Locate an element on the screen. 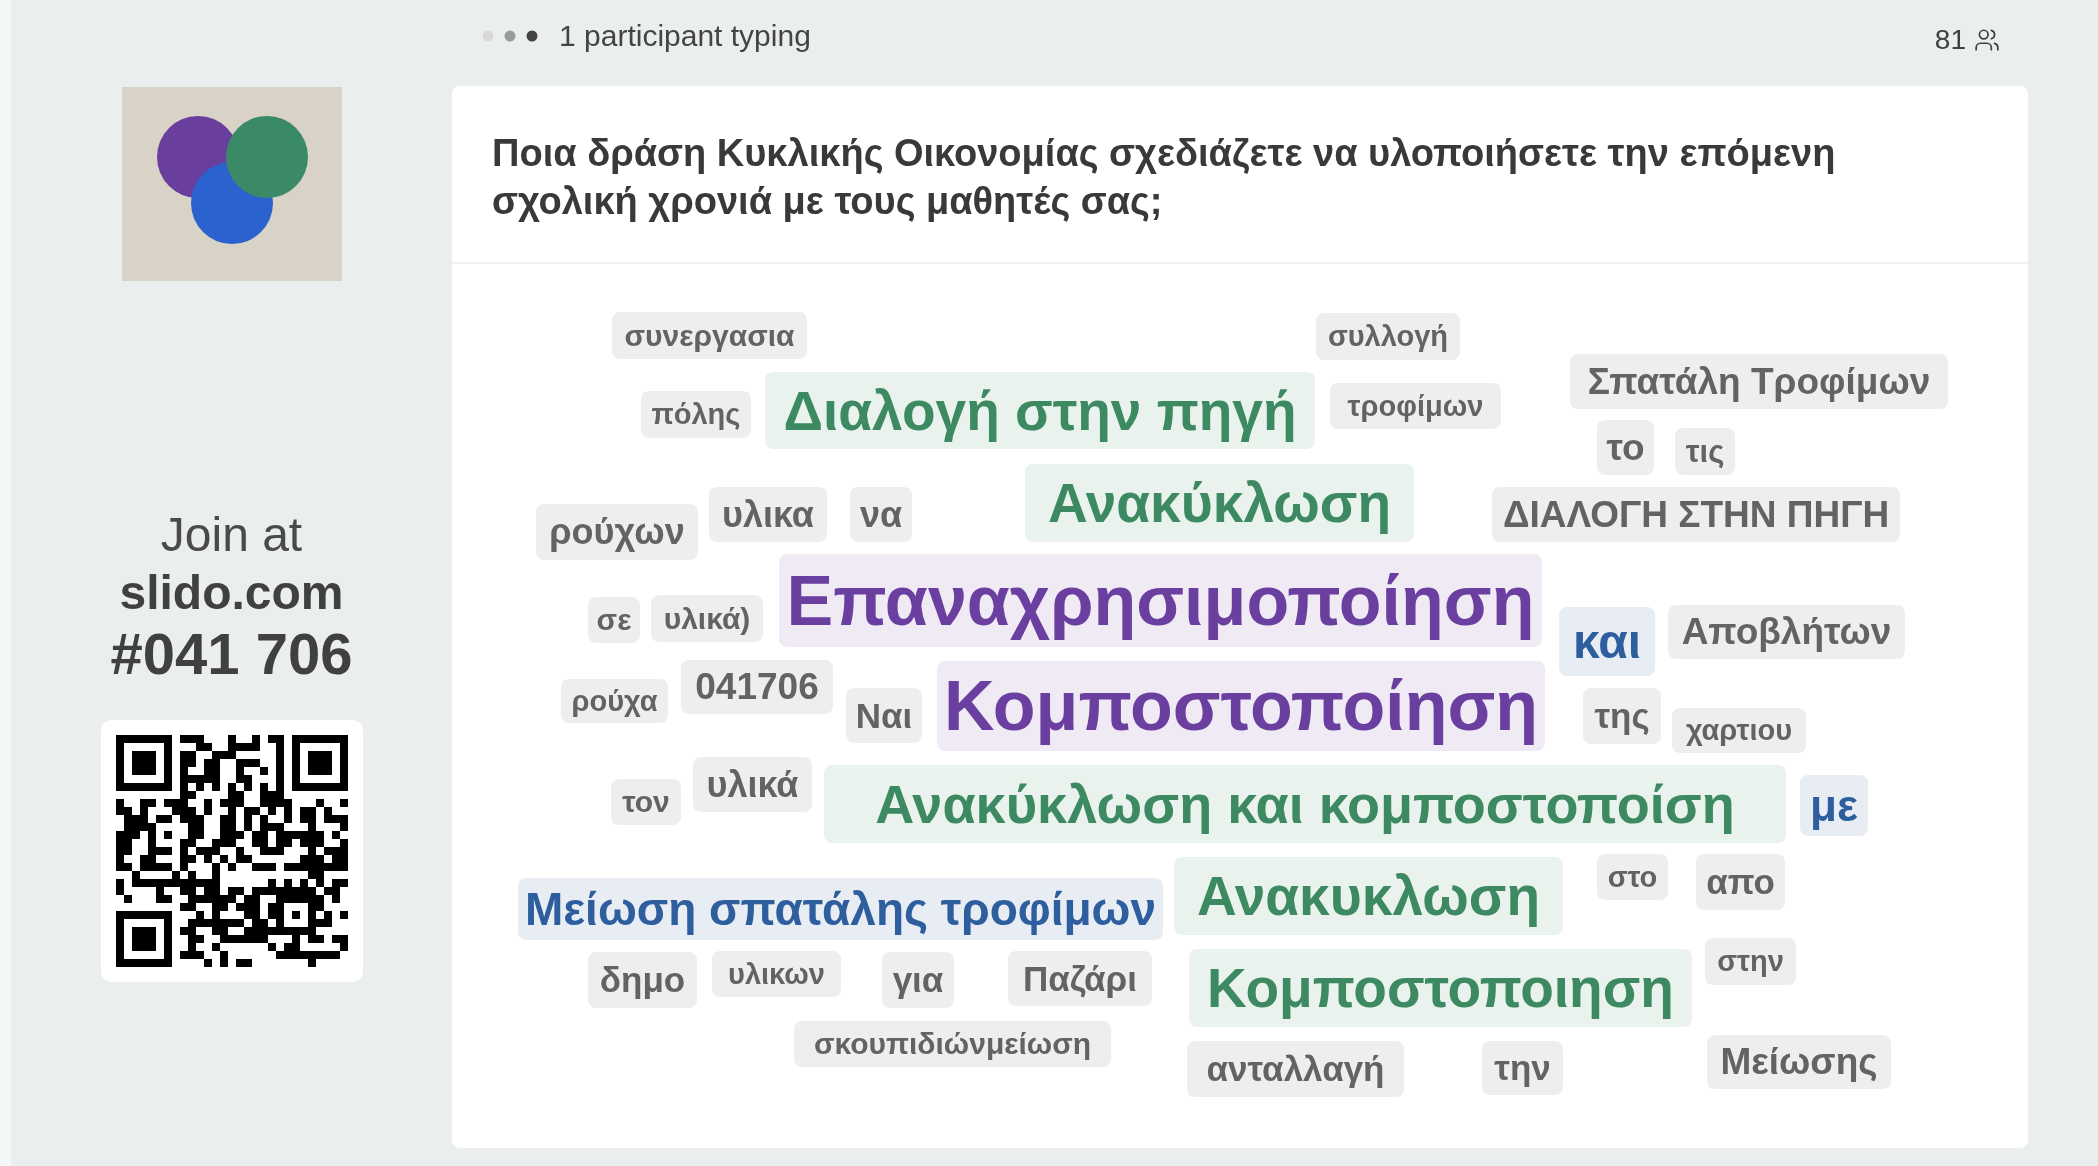  cloud-word: τις is located at coordinates (1705, 451).